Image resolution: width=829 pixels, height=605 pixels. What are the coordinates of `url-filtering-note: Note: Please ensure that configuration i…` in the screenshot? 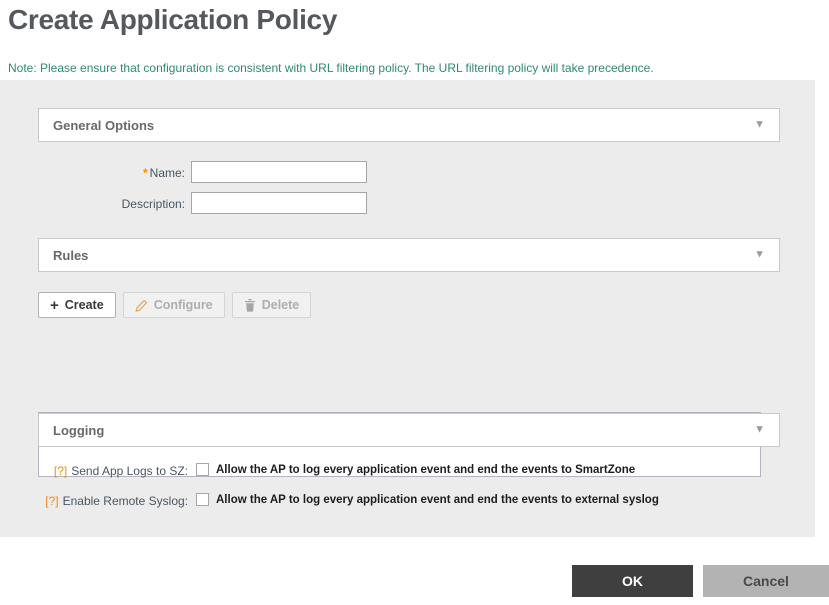 It's located at (331, 68).